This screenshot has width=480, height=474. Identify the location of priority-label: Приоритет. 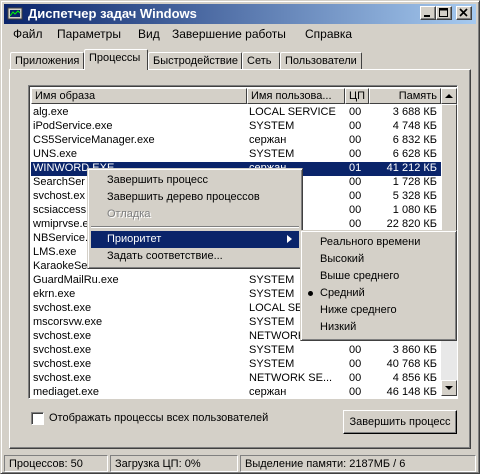
(134, 239).